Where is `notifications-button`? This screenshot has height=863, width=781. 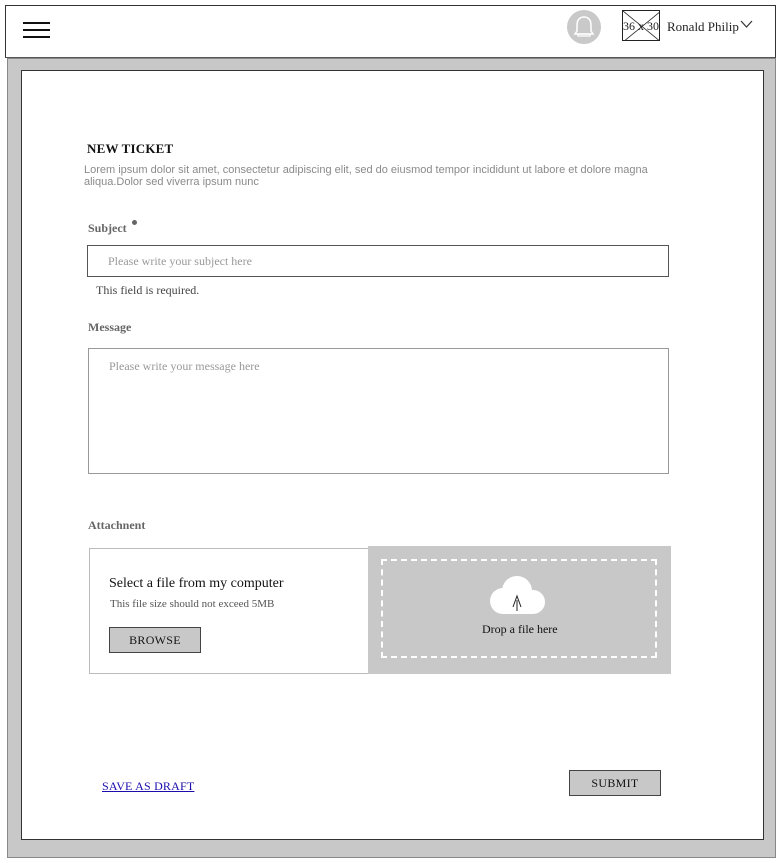
notifications-button is located at coordinates (584, 27).